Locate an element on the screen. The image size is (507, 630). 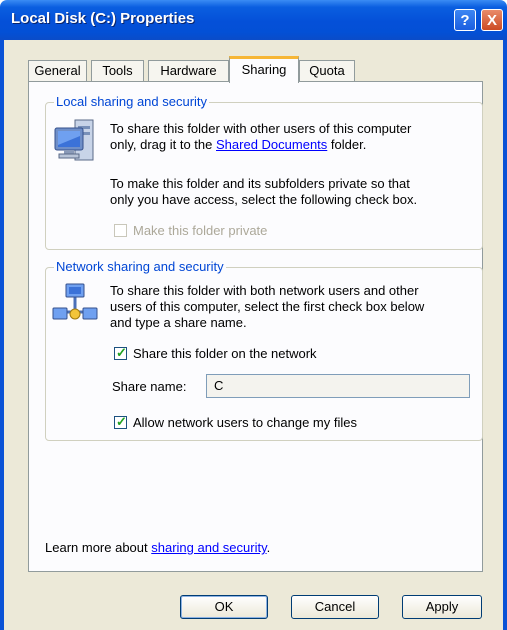
share-folder-checkbox: ✓ is located at coordinates (120, 352).